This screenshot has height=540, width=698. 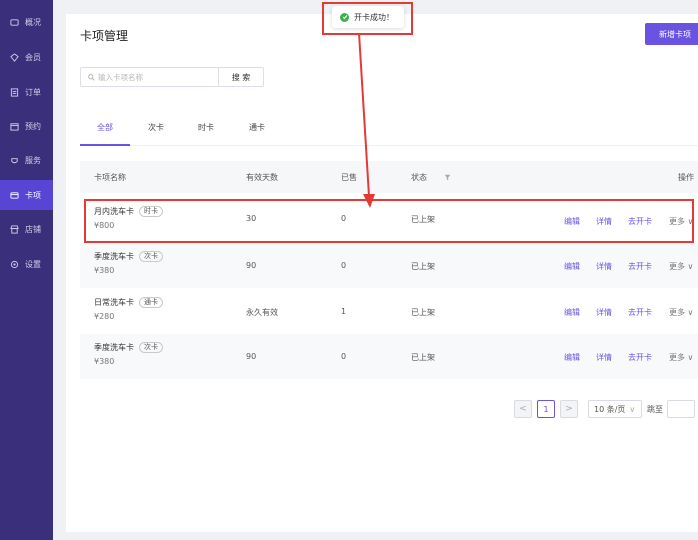 What do you see at coordinates (33, 126) in the screenshot?
I see `sidebar-item-label: 预约` at bounding box center [33, 126].